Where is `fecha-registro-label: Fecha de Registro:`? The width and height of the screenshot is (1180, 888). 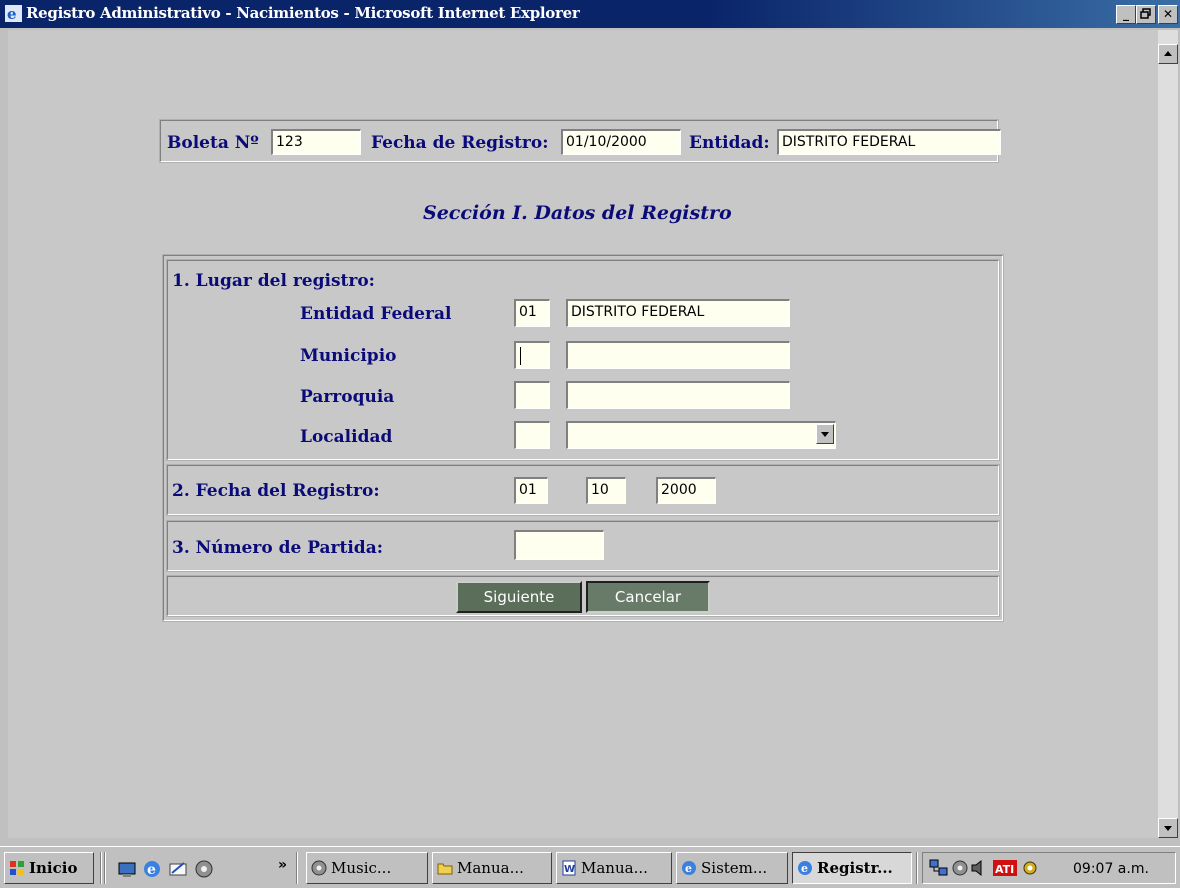
fecha-registro-label: Fecha de Registro: is located at coordinates (460, 143).